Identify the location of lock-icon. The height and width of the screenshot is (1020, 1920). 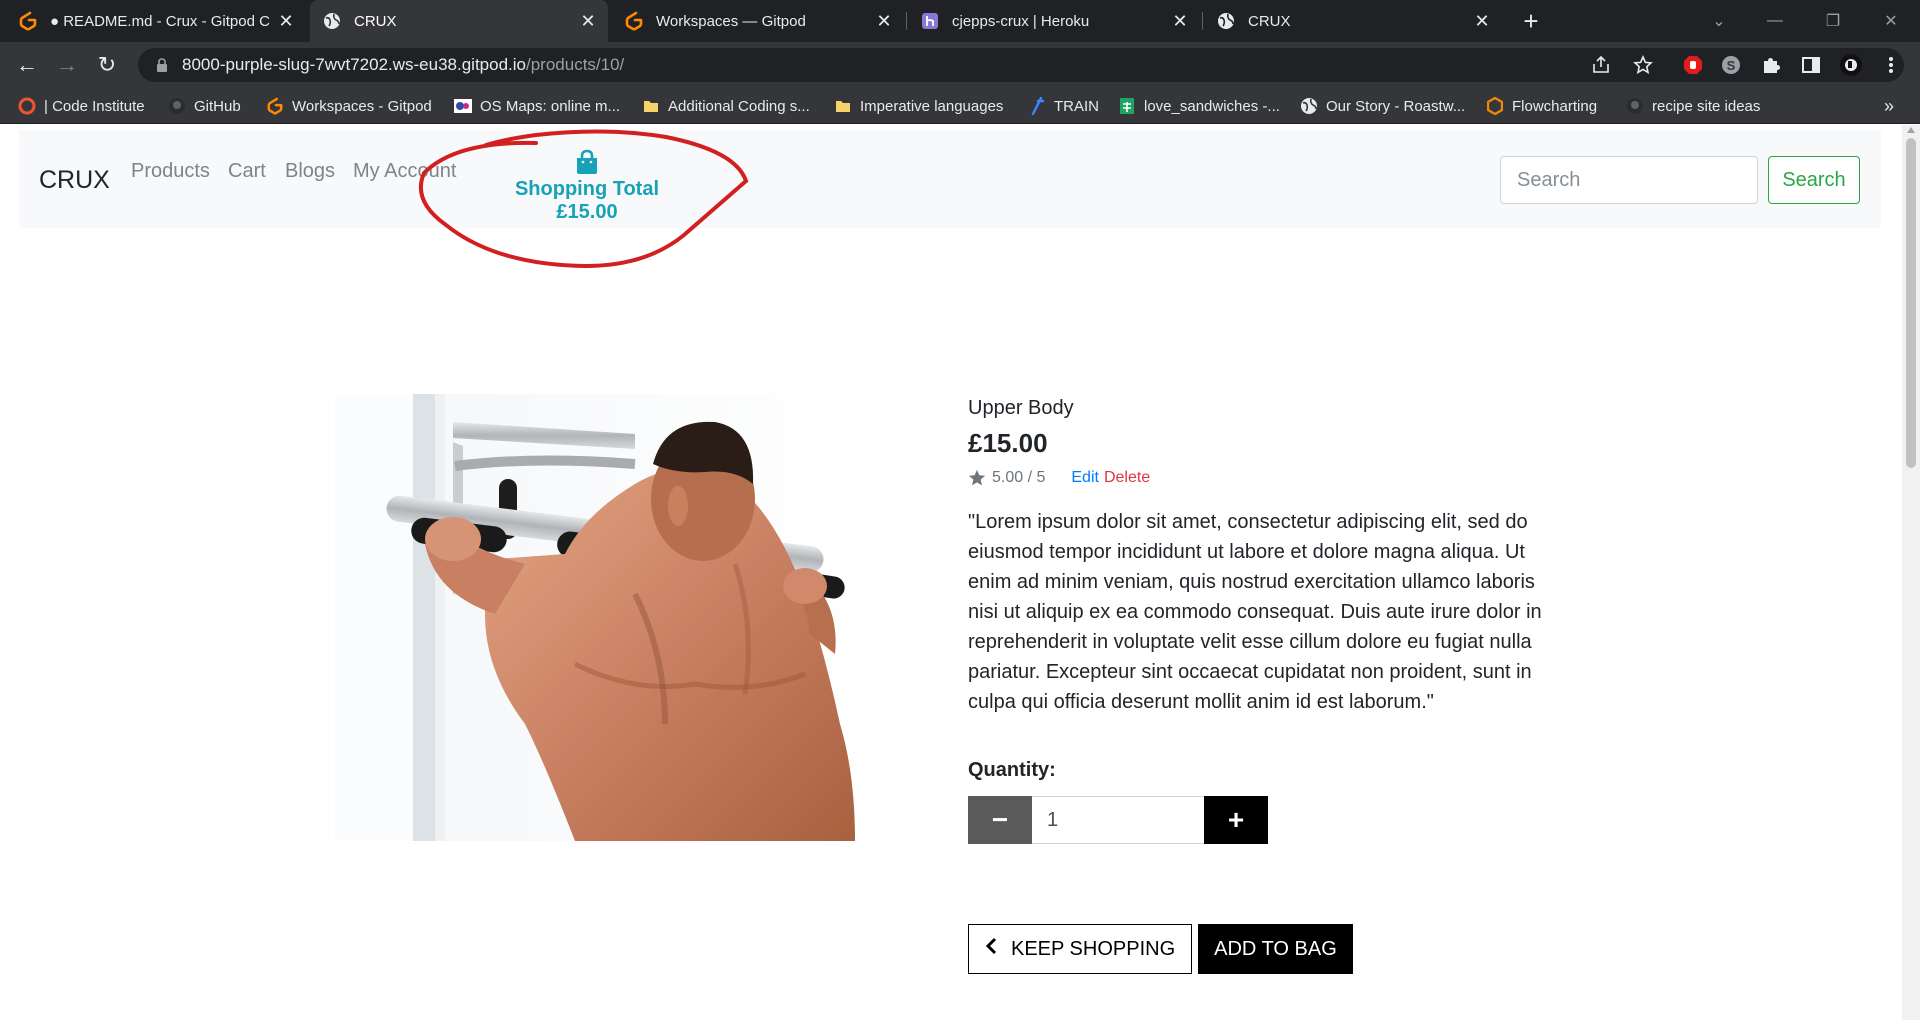
(162, 65).